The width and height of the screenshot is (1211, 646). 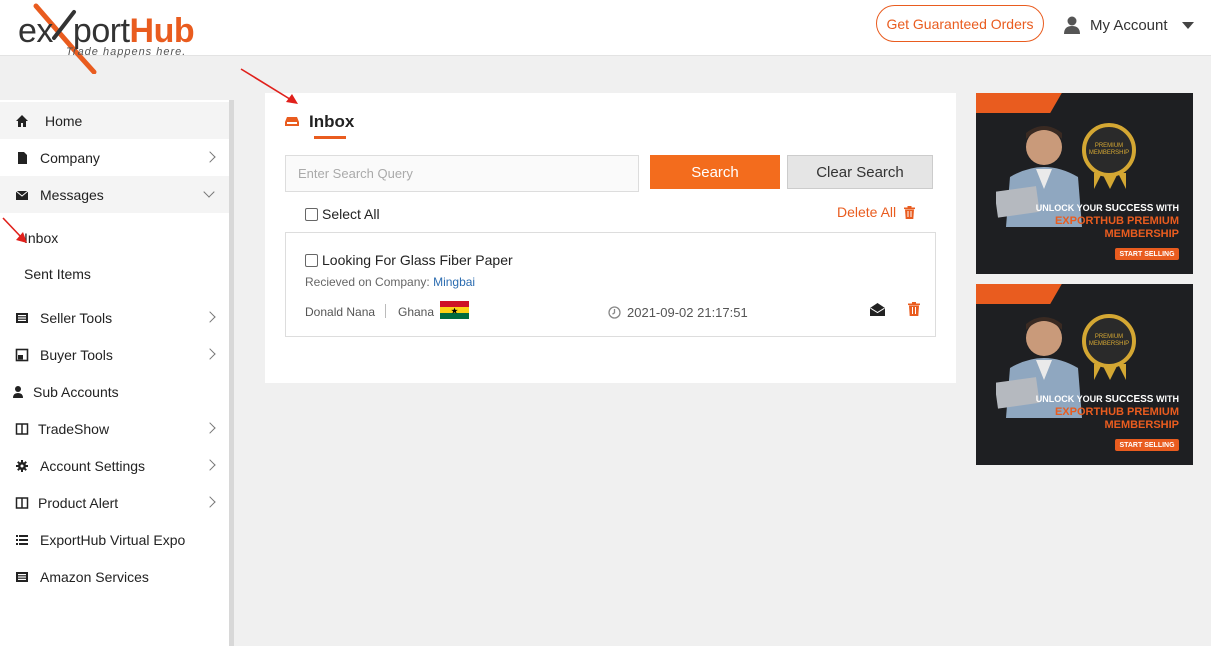 I want to click on sidebar-item-label: Account Settings, so click(x=93, y=465).